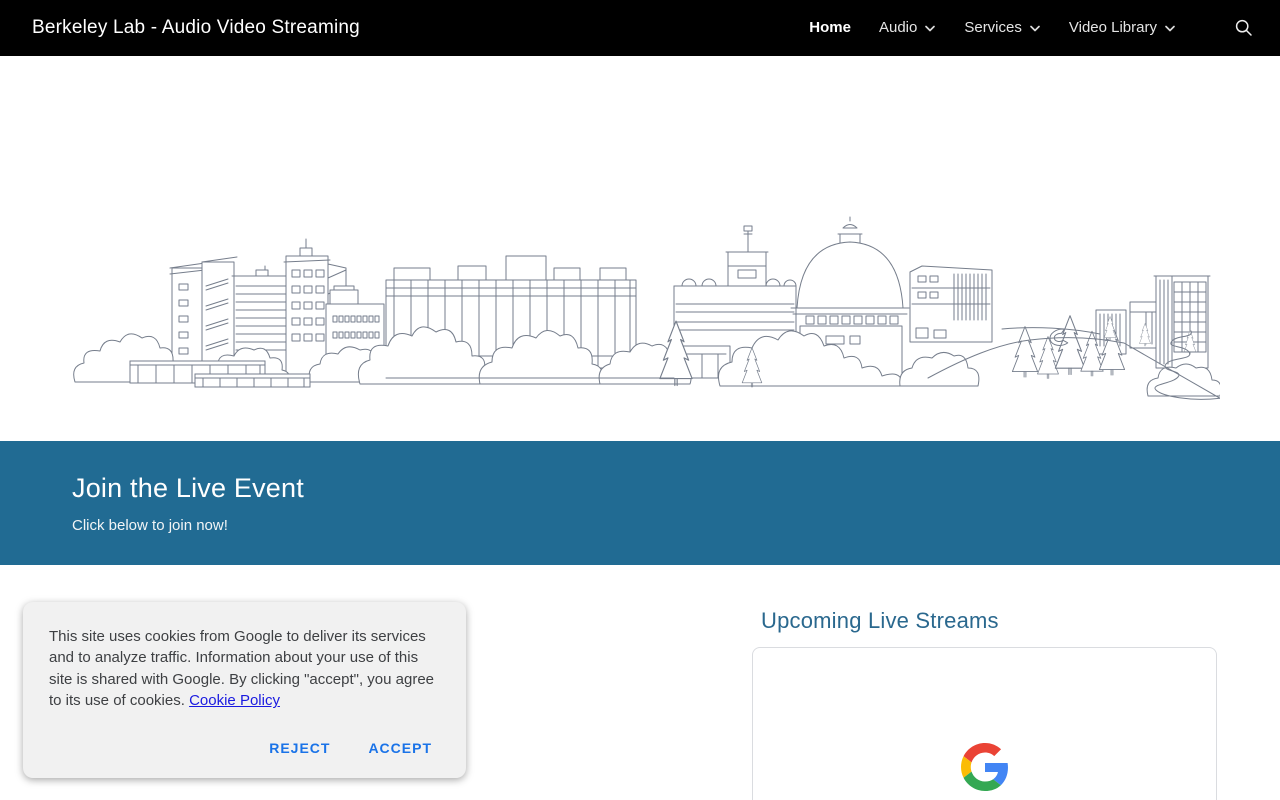 The width and height of the screenshot is (1280, 800). Describe the element at coordinates (400, 748) in the screenshot. I see `accept-button: ACCEPT` at that location.